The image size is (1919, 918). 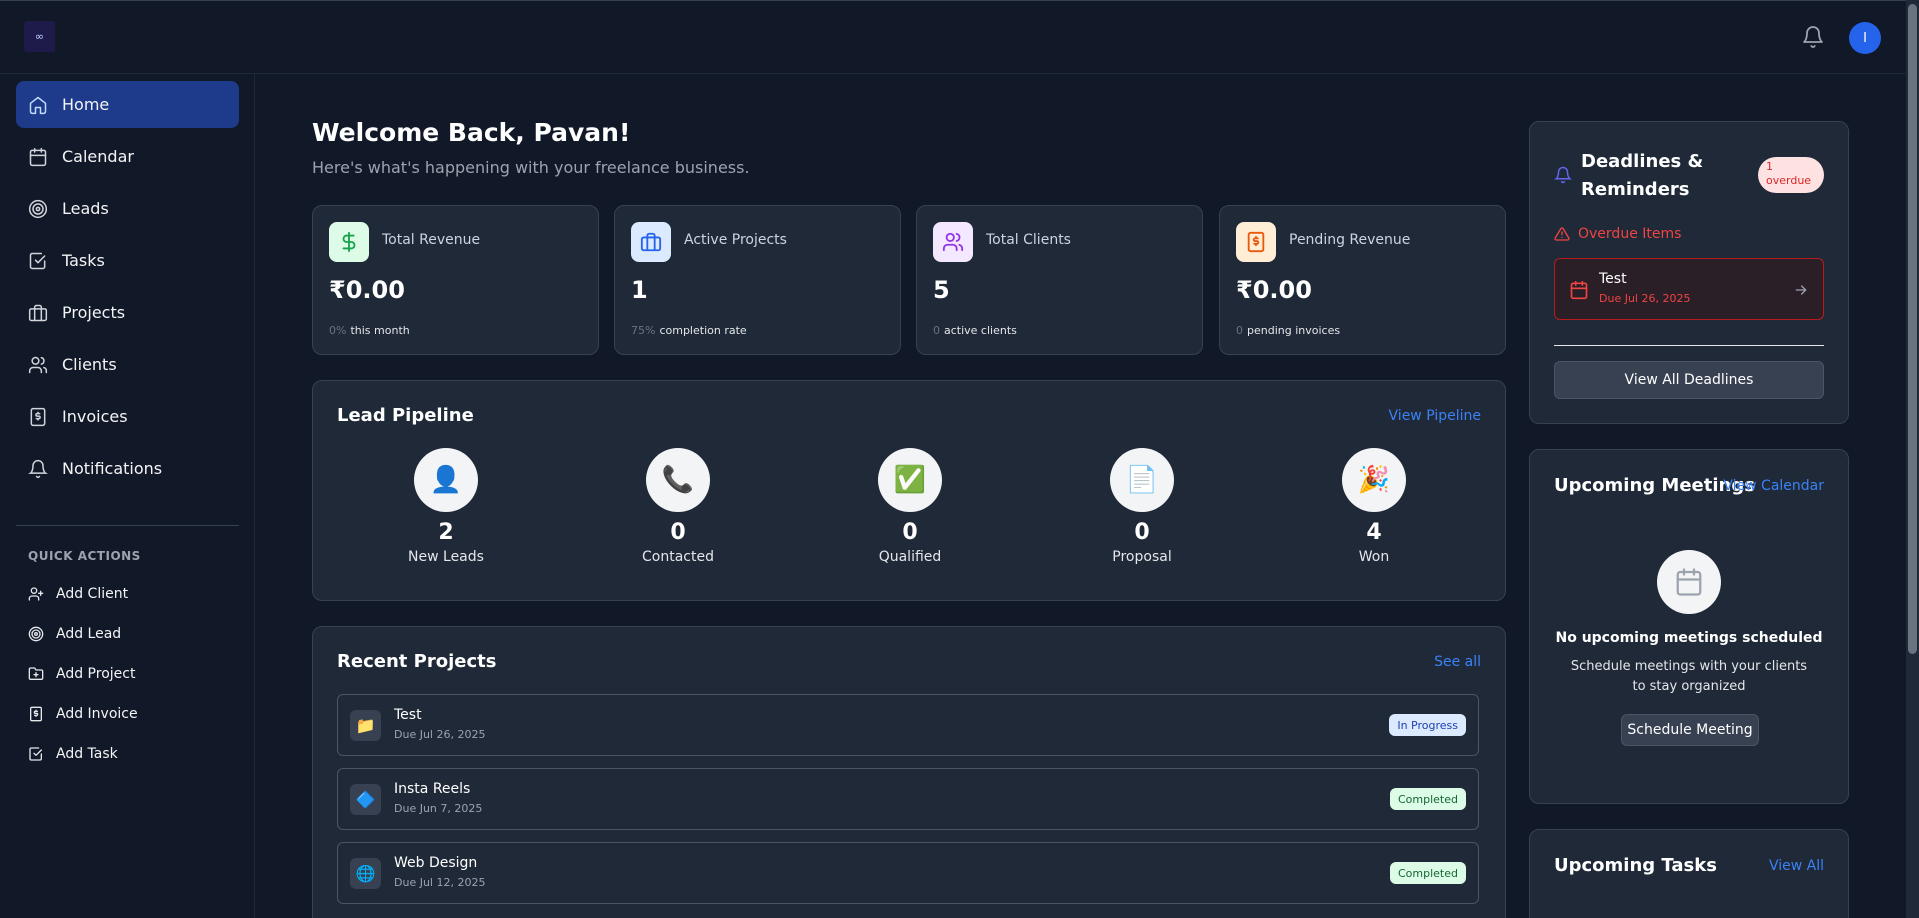 What do you see at coordinates (95, 416) in the screenshot?
I see `sidebar-item-label: Invoices` at bounding box center [95, 416].